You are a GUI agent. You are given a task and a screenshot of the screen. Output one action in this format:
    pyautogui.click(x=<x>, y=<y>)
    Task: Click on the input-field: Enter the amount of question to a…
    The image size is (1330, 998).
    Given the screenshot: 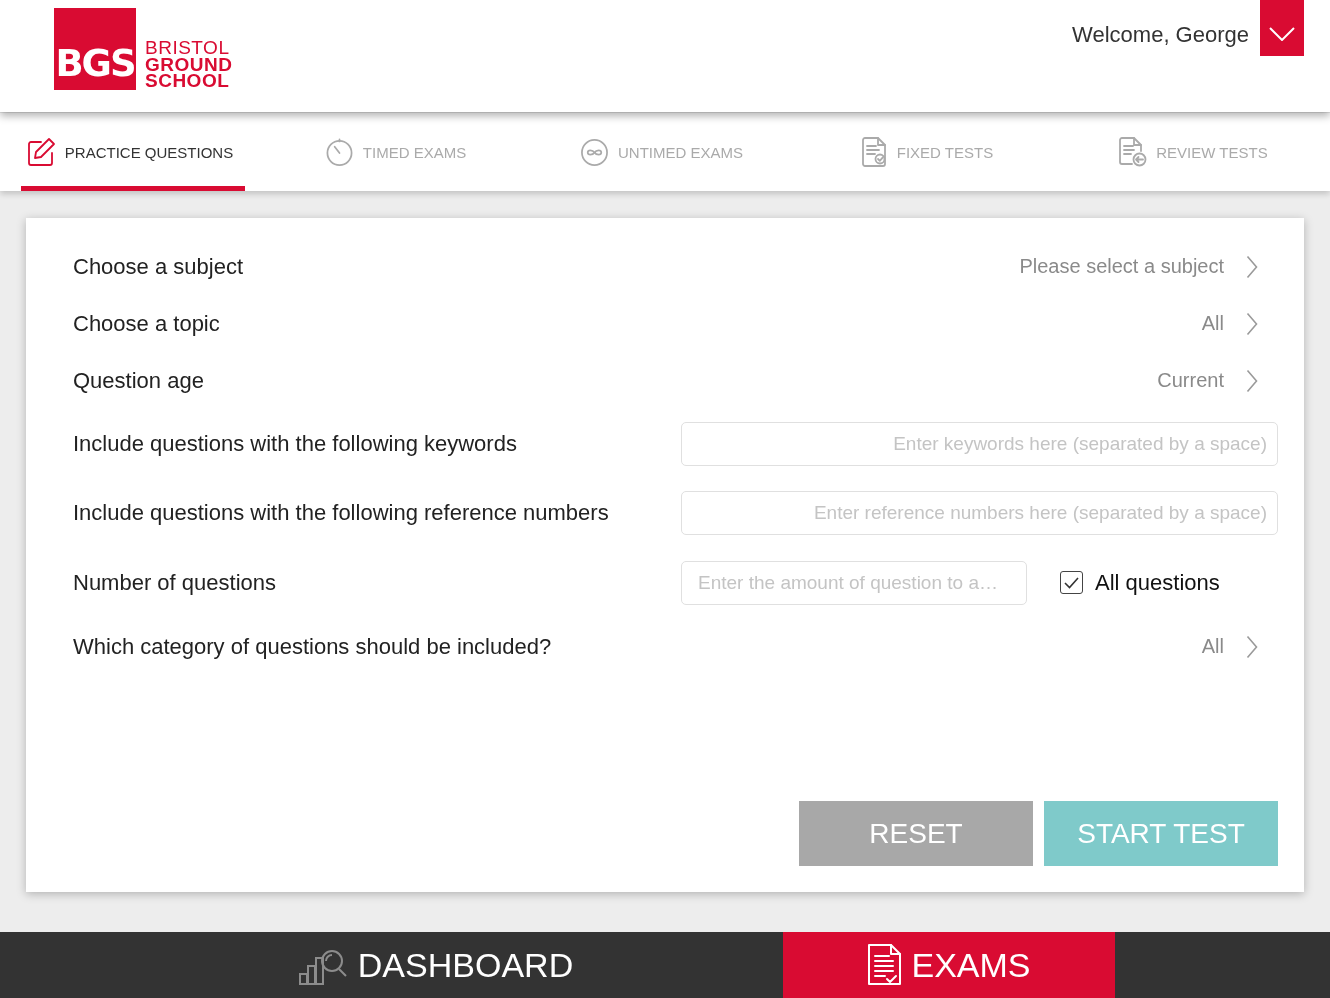 What is the action you would take?
    pyautogui.click(x=854, y=582)
    